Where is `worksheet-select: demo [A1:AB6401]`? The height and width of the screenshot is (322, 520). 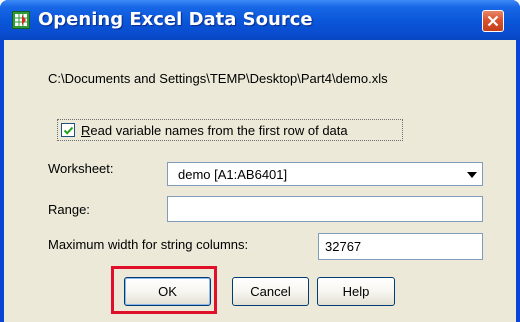
worksheet-select: demo [A1:AB6401] is located at coordinates (325, 174).